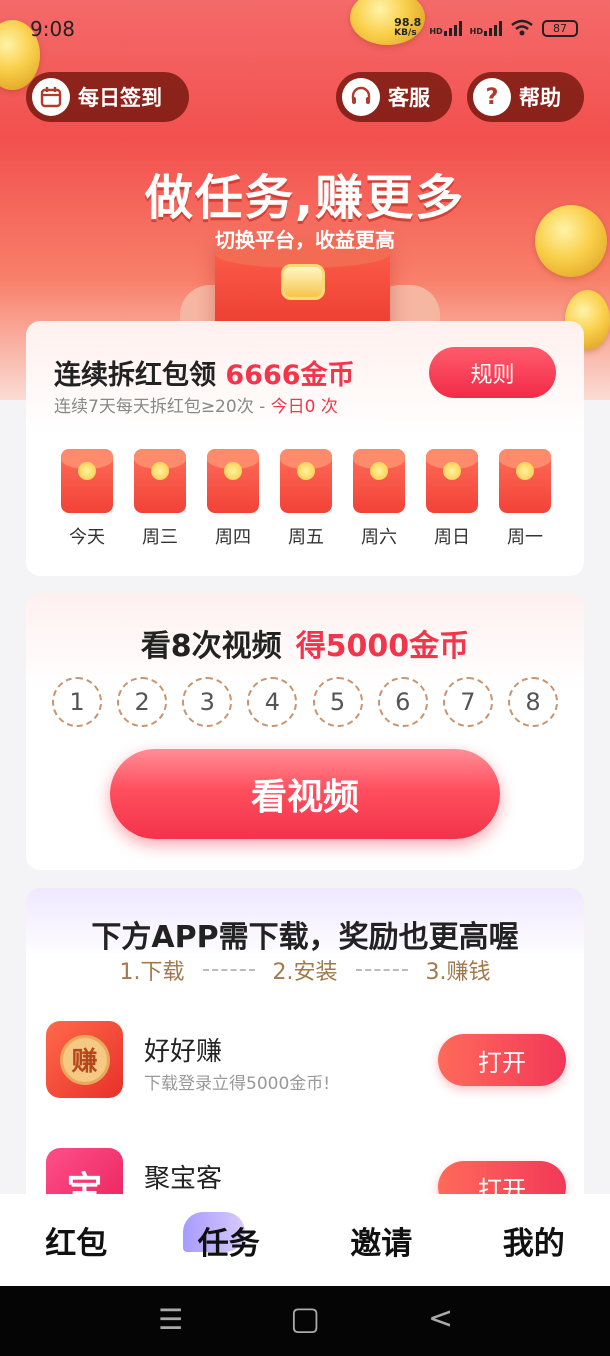 This screenshot has height=1356, width=610. What do you see at coordinates (440, 1318) in the screenshot?
I see `back-icon: <` at bounding box center [440, 1318].